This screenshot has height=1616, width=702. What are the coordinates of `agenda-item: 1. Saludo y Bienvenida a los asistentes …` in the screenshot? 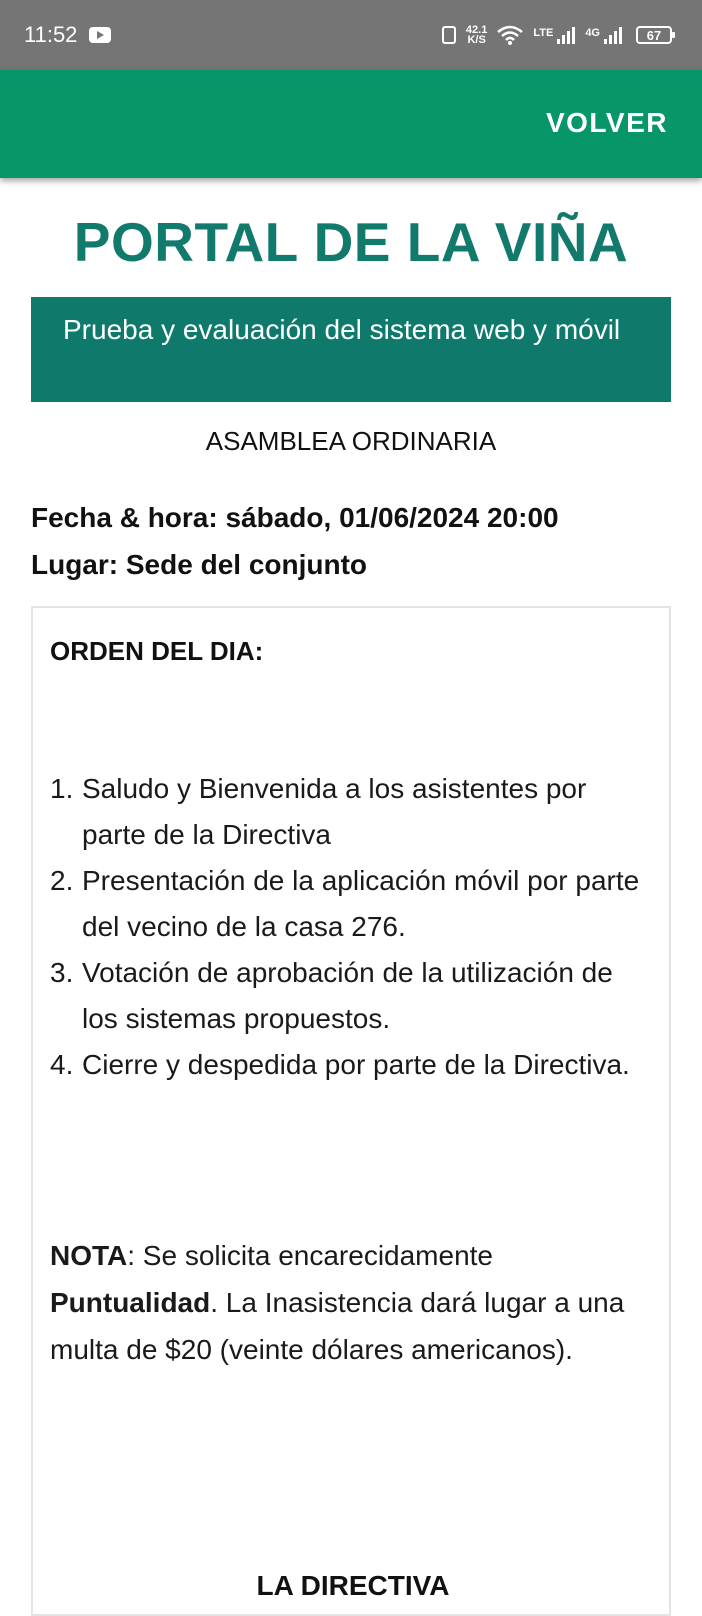 It's located at (350, 812).